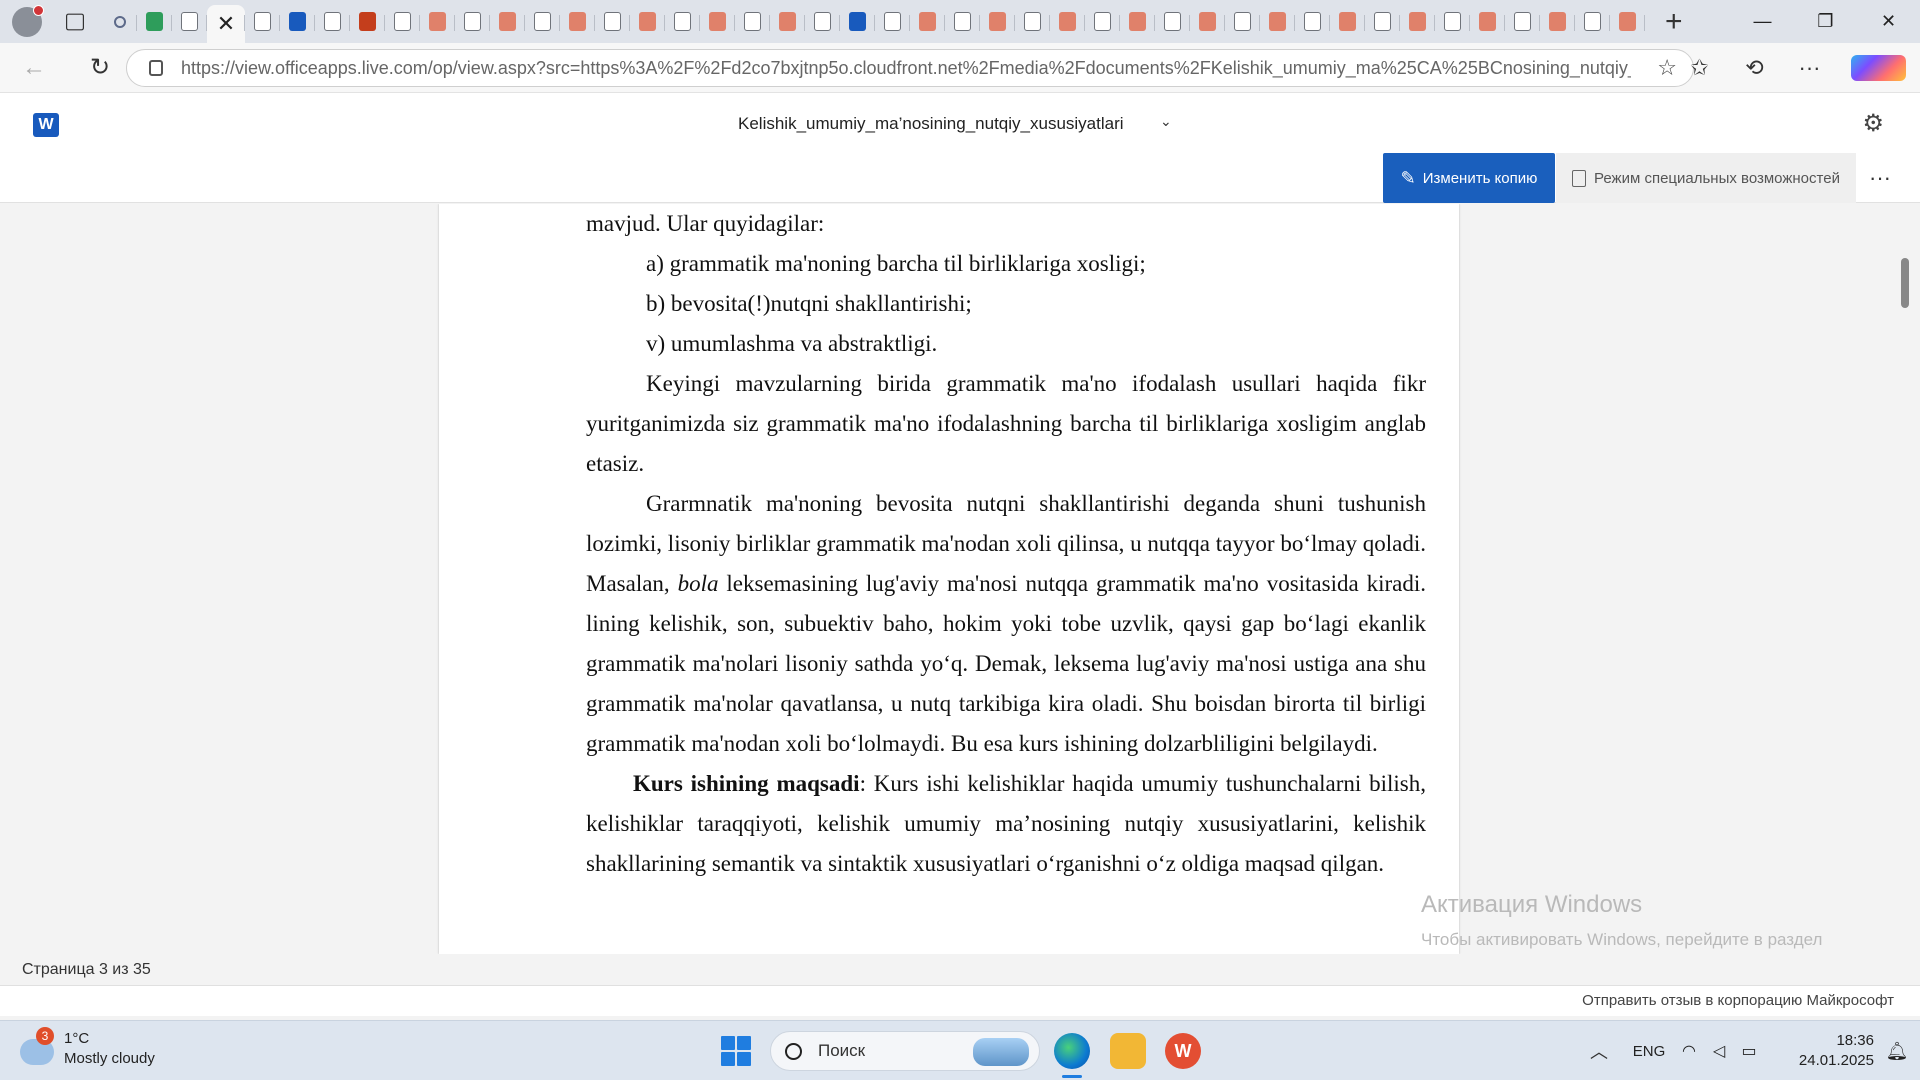 The height and width of the screenshot is (1080, 1920). Describe the element at coordinates (1819, 1051) in the screenshot. I see `clock: 18:36 24.01.2025` at that location.